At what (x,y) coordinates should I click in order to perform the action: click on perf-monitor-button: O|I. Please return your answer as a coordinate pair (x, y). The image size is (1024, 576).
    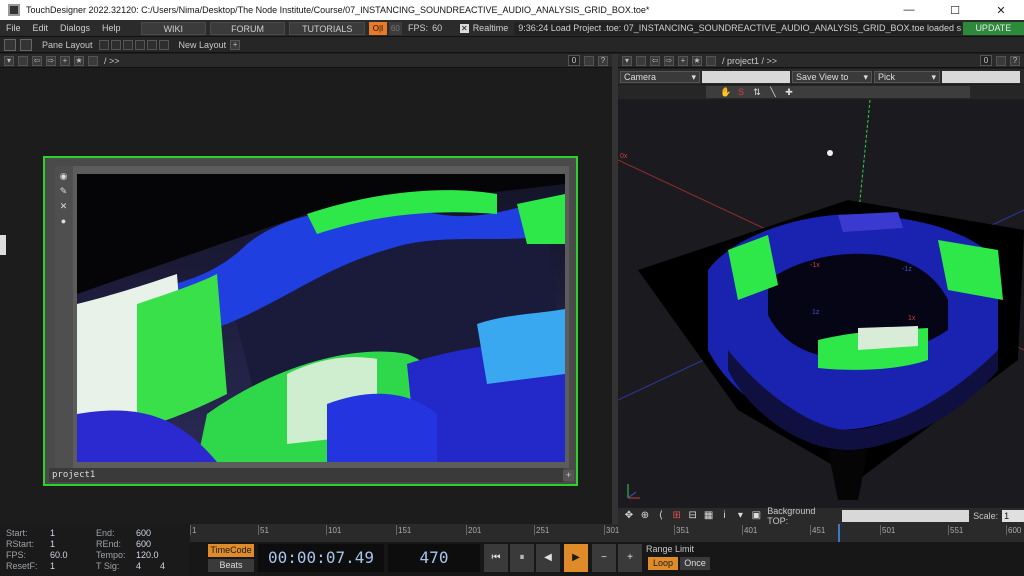
    Looking at the image, I should click on (378, 28).